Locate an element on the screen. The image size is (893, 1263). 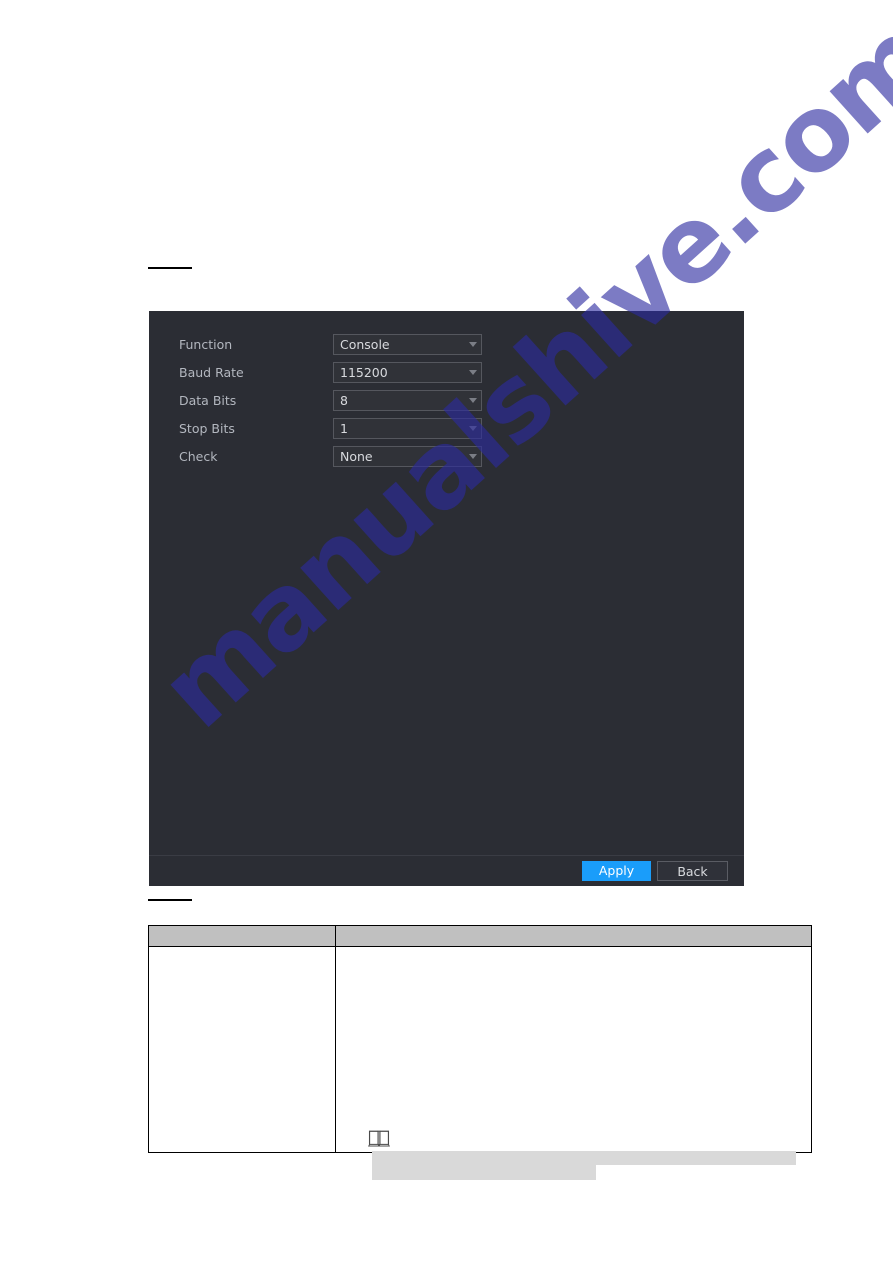
note-book-icon is located at coordinates (379, 1138).